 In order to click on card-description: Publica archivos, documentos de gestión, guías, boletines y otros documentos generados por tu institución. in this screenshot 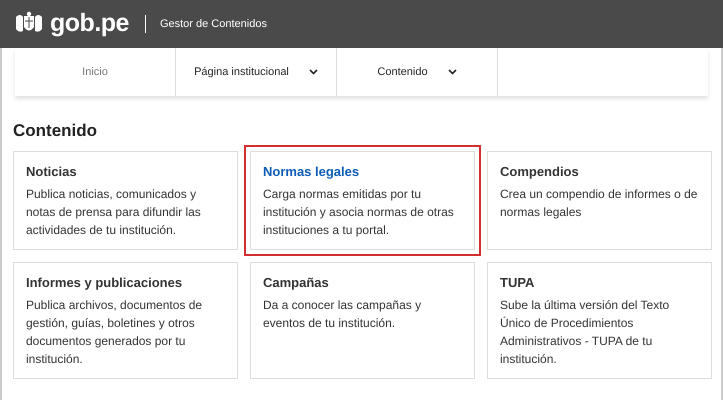, I will do `click(115, 332)`.